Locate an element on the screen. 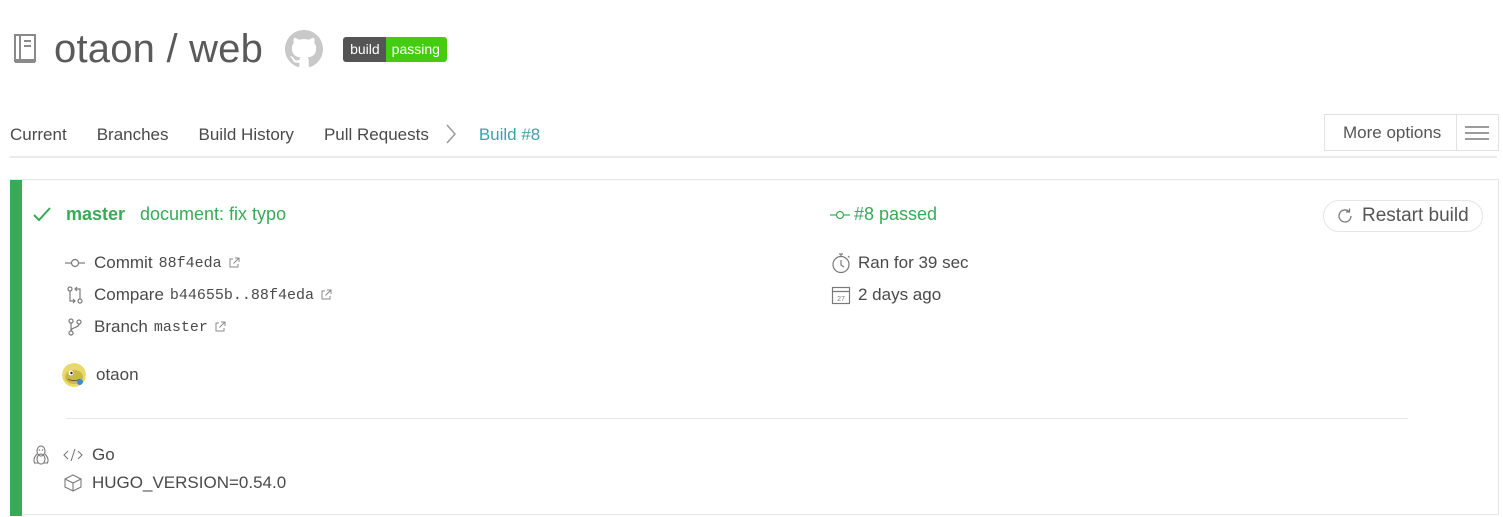 The width and height of the screenshot is (1503, 517). author-name: otaon is located at coordinates (117, 375).